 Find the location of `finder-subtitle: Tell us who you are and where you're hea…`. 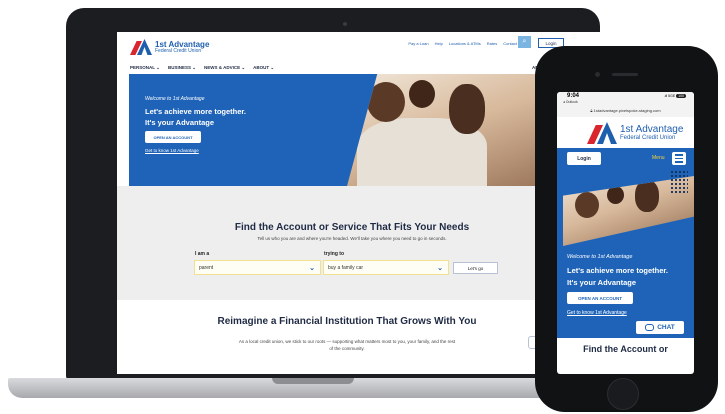

finder-subtitle: Tell us who you are and where you're hea… is located at coordinates (352, 238).